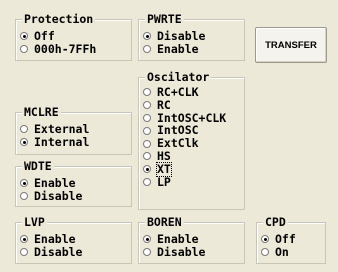 The image size is (338, 272). What do you see at coordinates (34, 222) in the screenshot?
I see `lvp-title: LVP` at bounding box center [34, 222].